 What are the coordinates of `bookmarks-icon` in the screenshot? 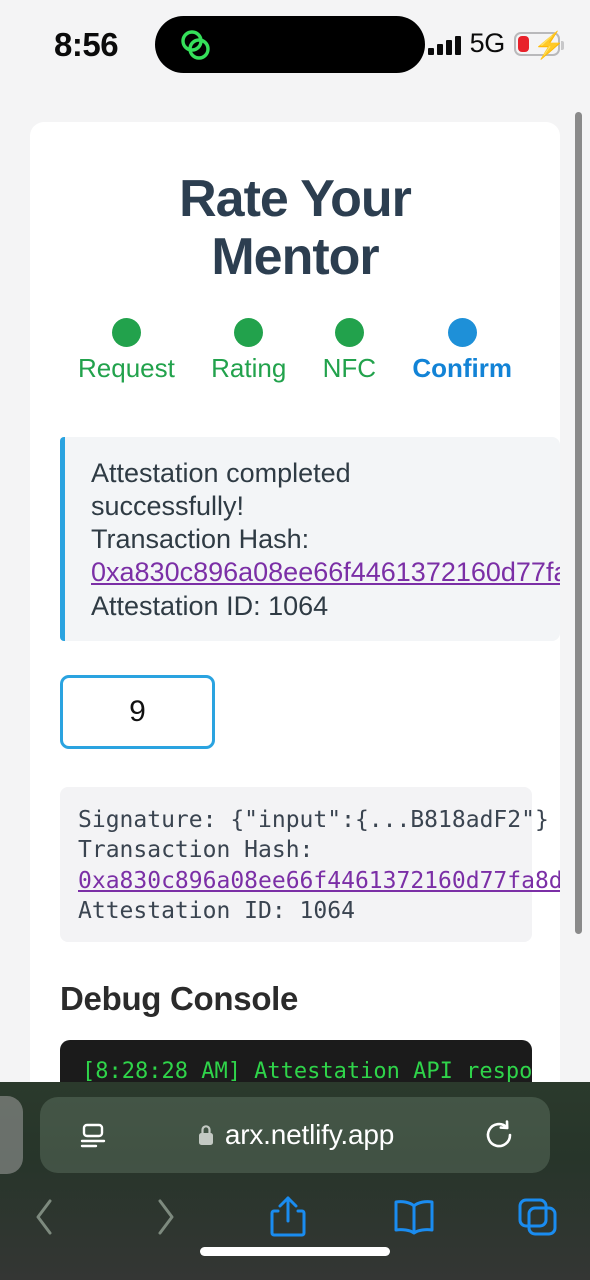 It's located at (414, 1217).